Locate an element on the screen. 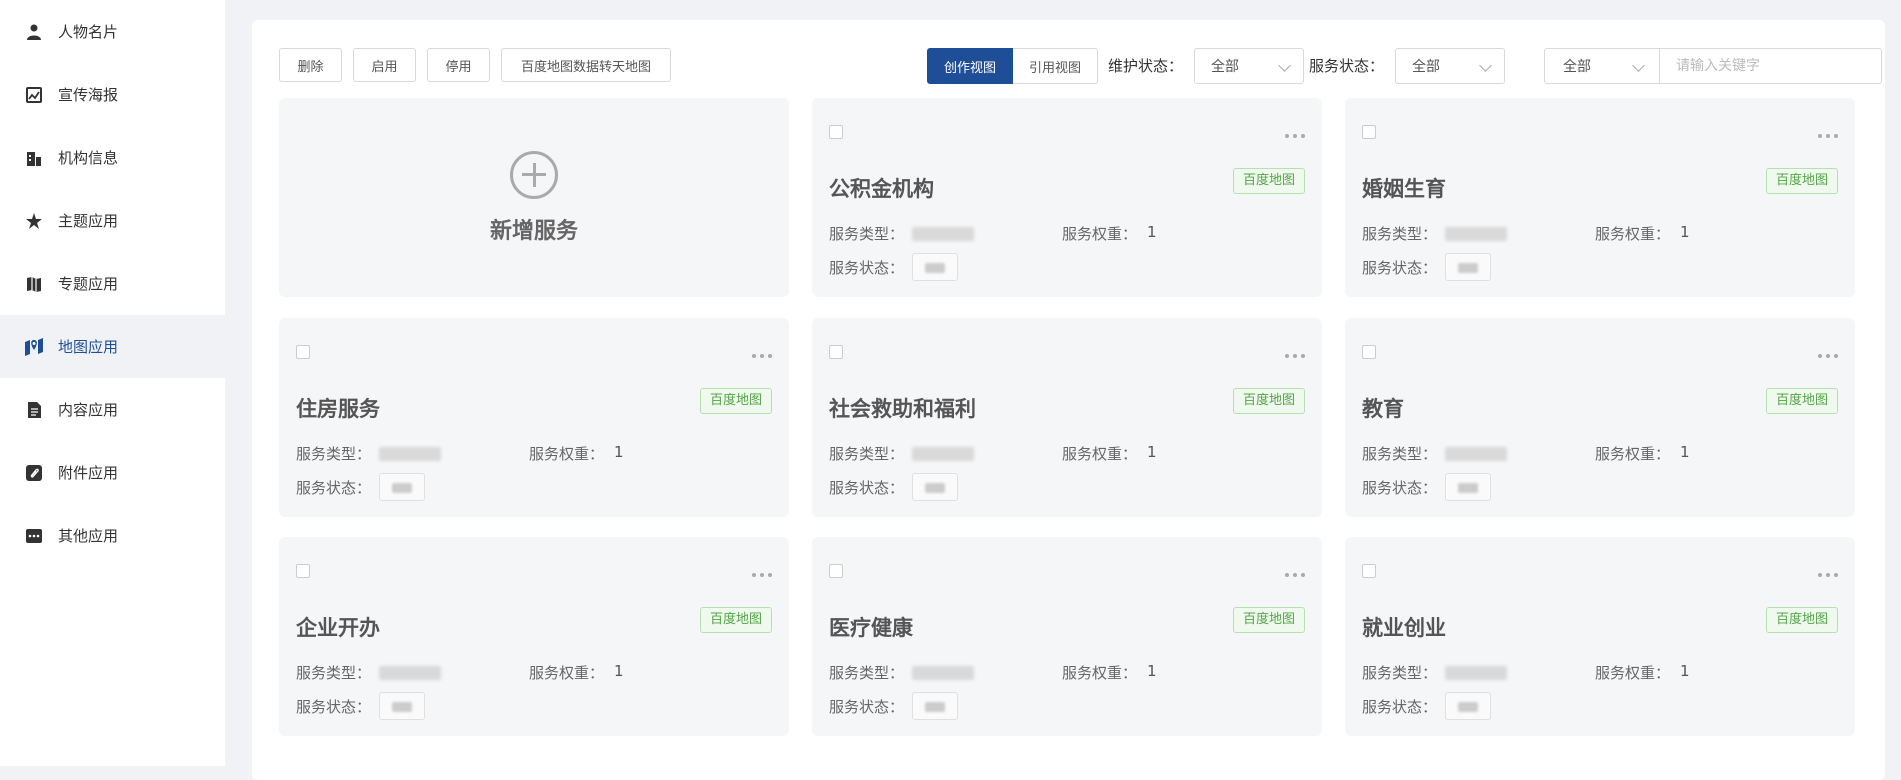  sidebar-item-label: 人物名片 is located at coordinates (88, 32).